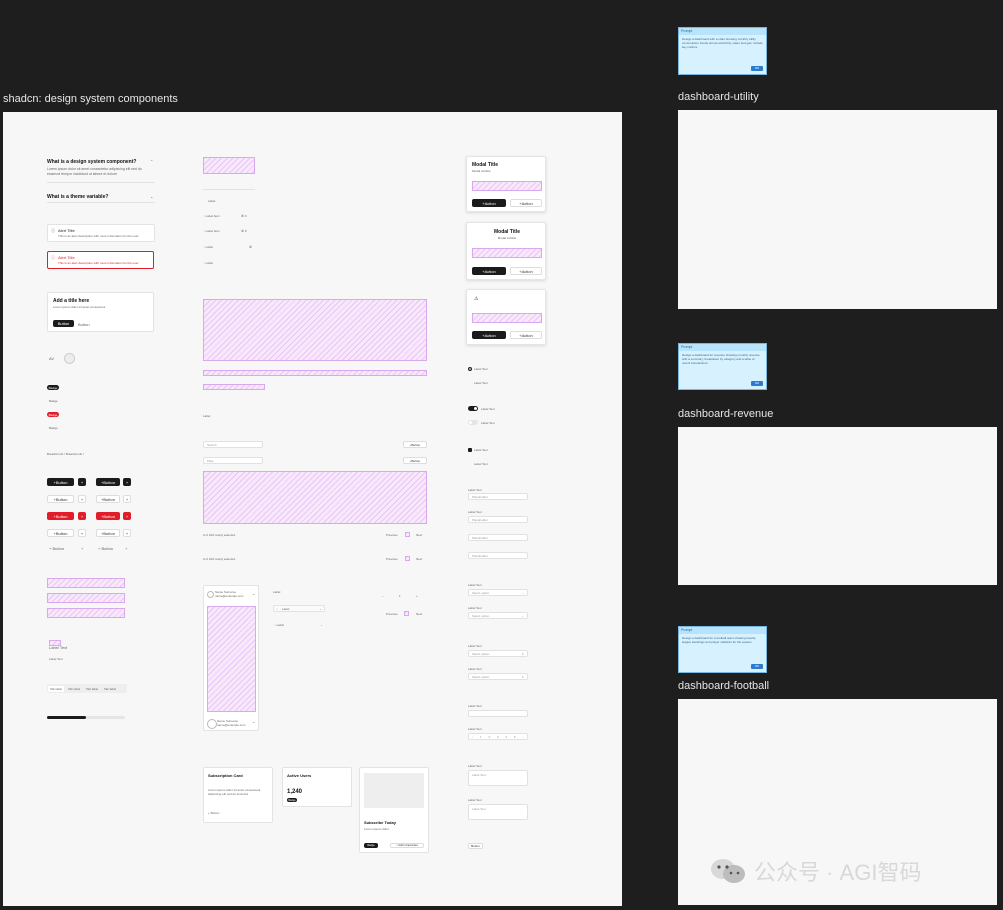 The height and width of the screenshot is (910, 1003). What do you see at coordinates (498, 736) in the screenshot?
I see `pagination-input: ‹ 1 2 3 4 5 ›` at bounding box center [498, 736].